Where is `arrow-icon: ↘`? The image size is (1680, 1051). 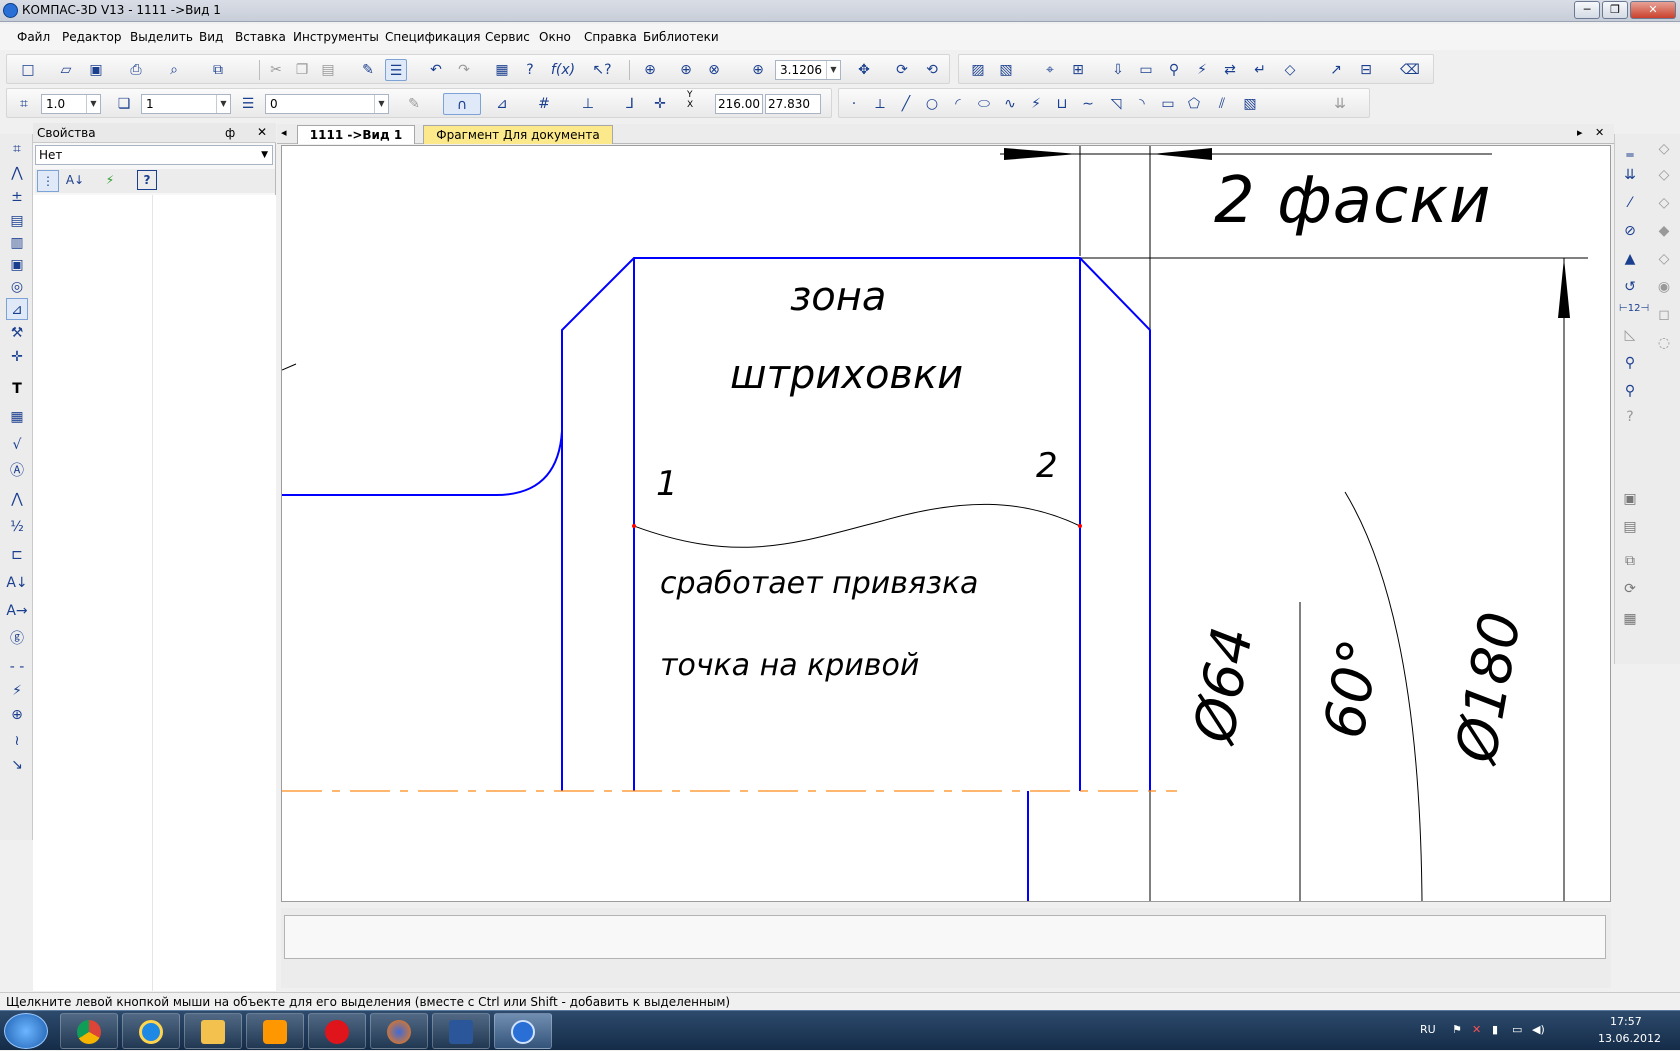 arrow-icon: ↘ is located at coordinates (17, 765).